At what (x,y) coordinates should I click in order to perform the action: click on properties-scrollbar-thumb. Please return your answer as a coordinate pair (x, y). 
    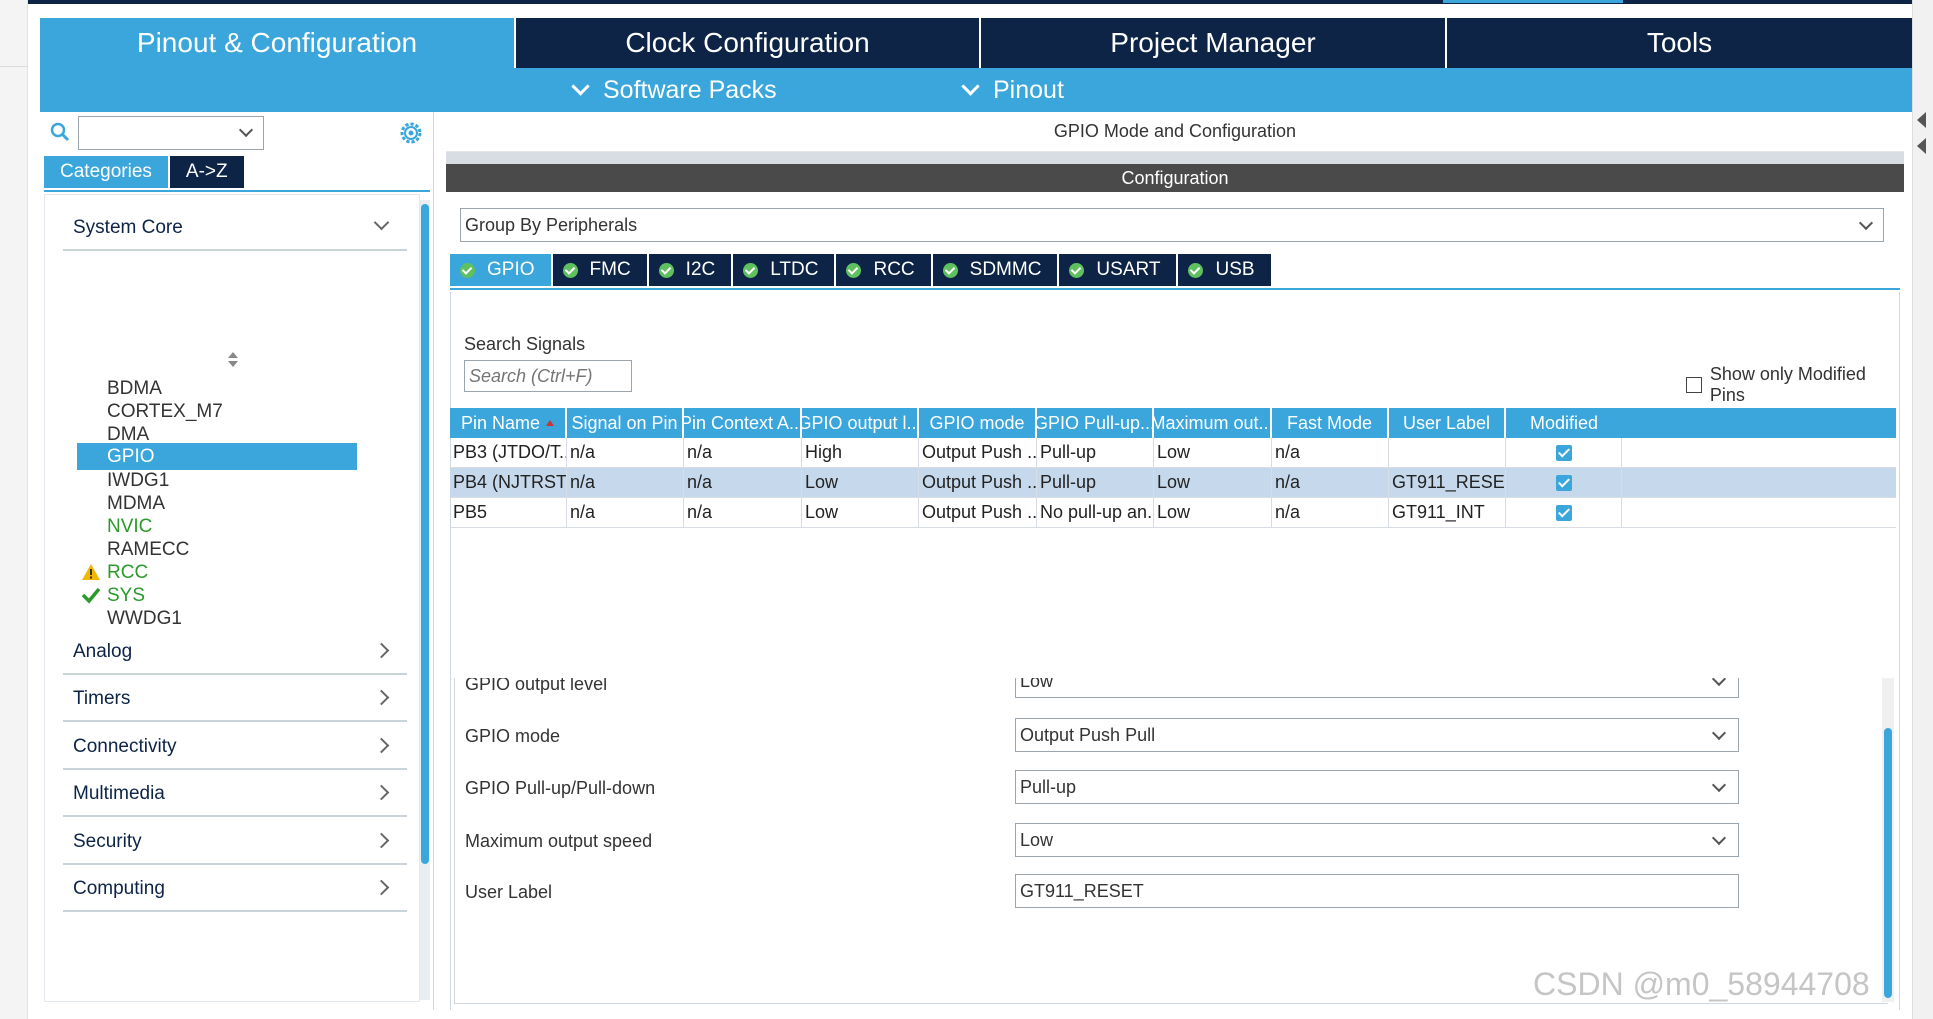
    Looking at the image, I should click on (1888, 863).